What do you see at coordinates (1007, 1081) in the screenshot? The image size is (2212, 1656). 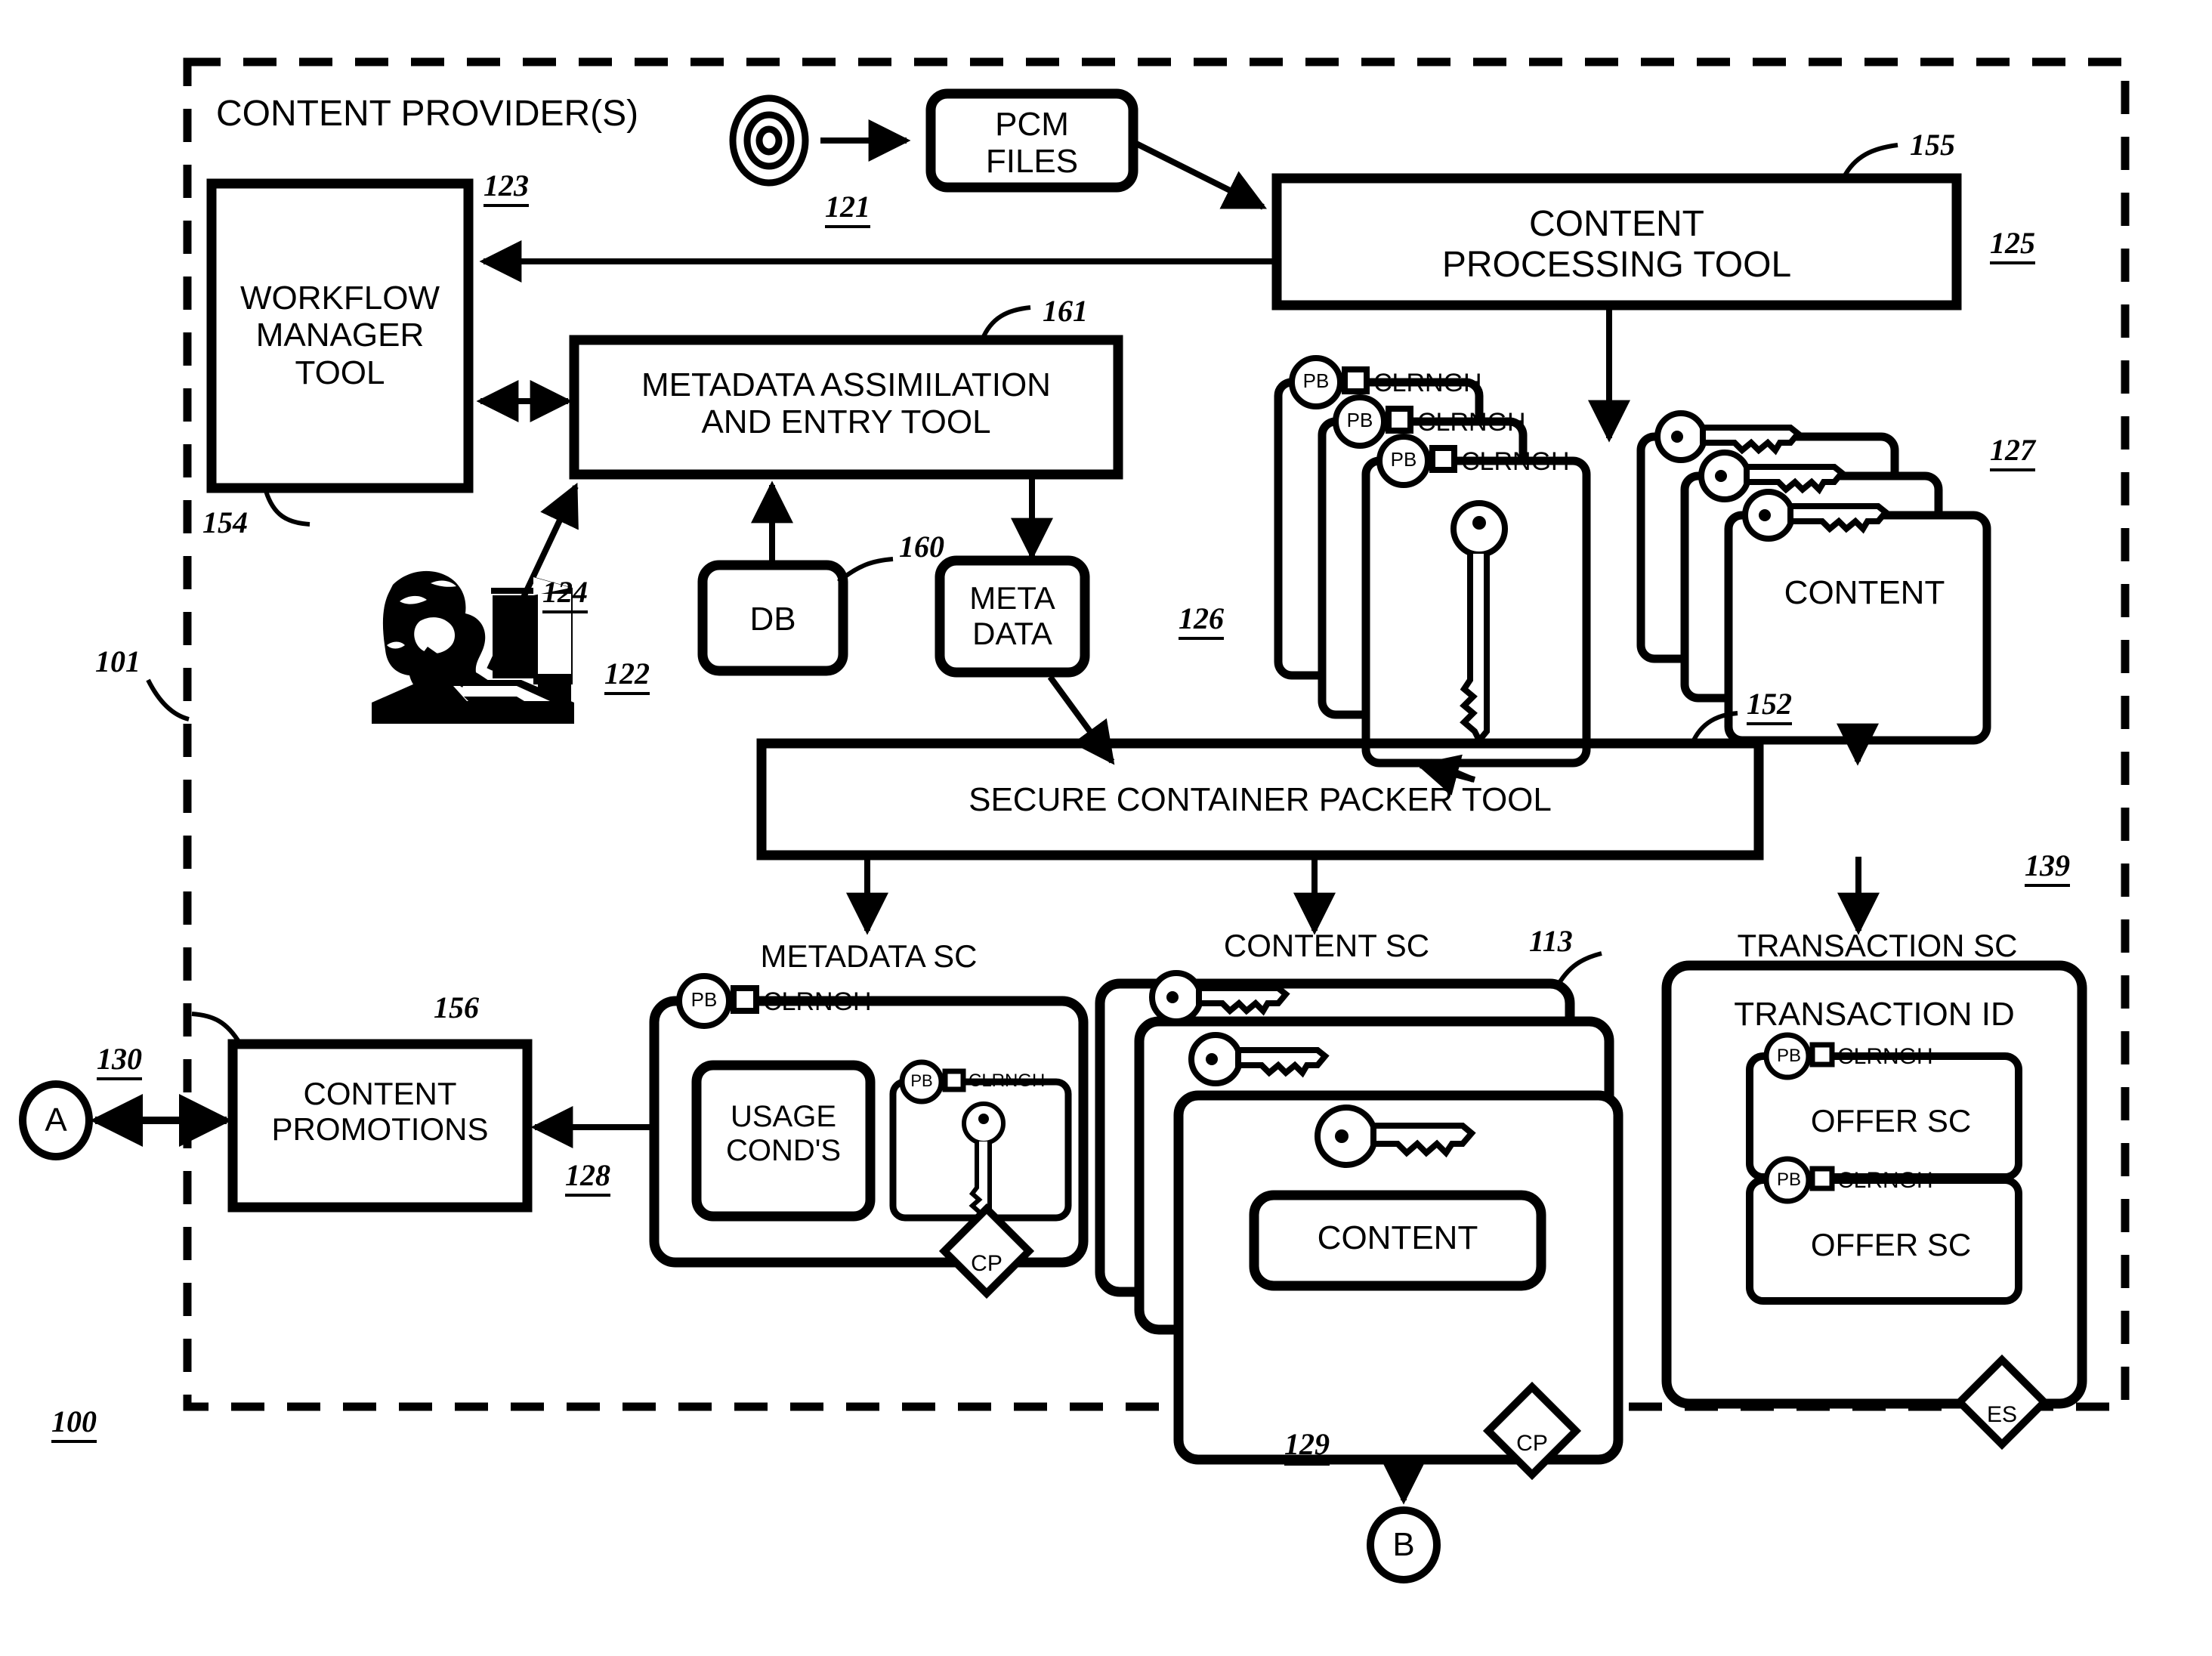 I see `metadata-sc-inner-clrngh-label: CLRNGH` at bounding box center [1007, 1081].